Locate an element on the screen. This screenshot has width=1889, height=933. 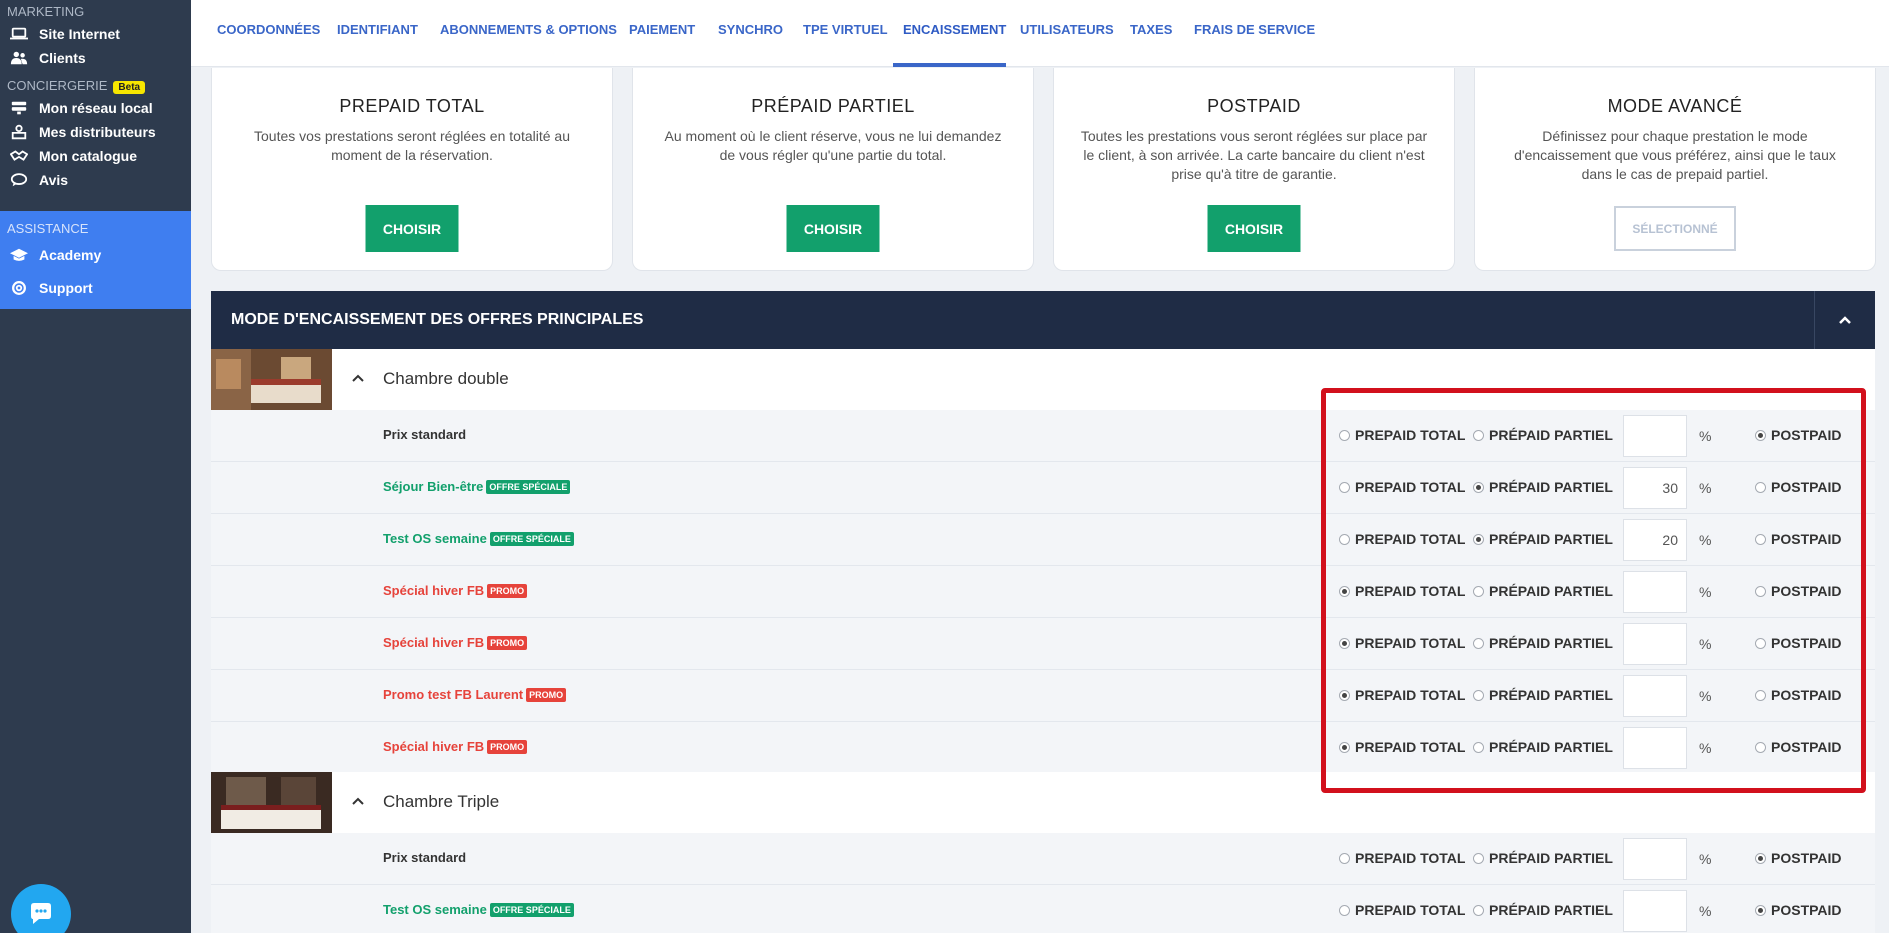
sidebar-item-clients: Clients is located at coordinates (95, 58).